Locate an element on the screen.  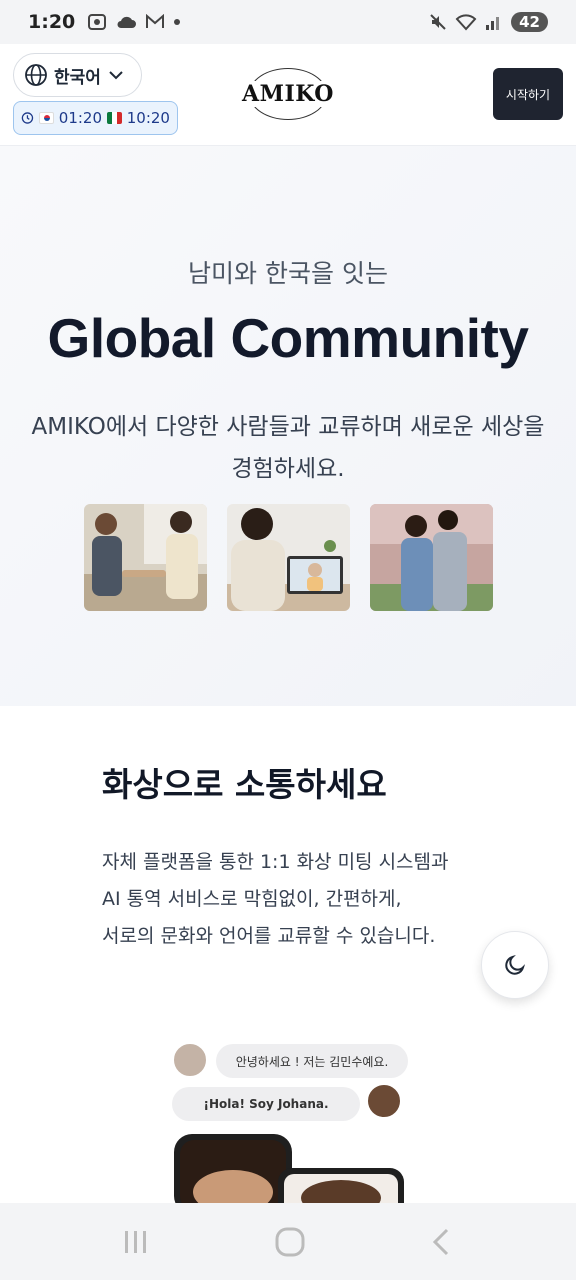
mail-icon is located at coordinates (155, 21).